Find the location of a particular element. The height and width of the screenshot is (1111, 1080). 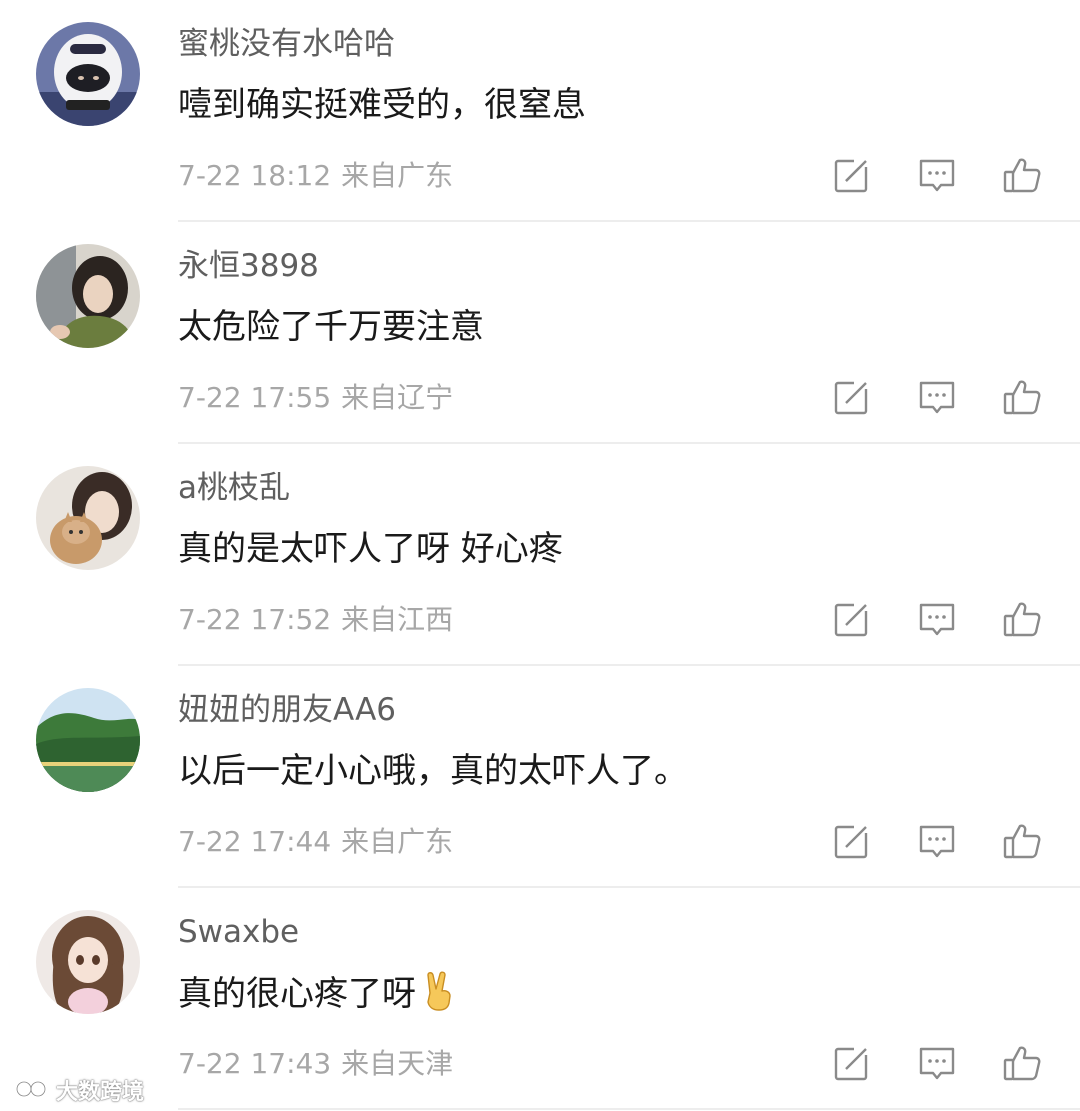

landscape-avatar is located at coordinates (88, 740).